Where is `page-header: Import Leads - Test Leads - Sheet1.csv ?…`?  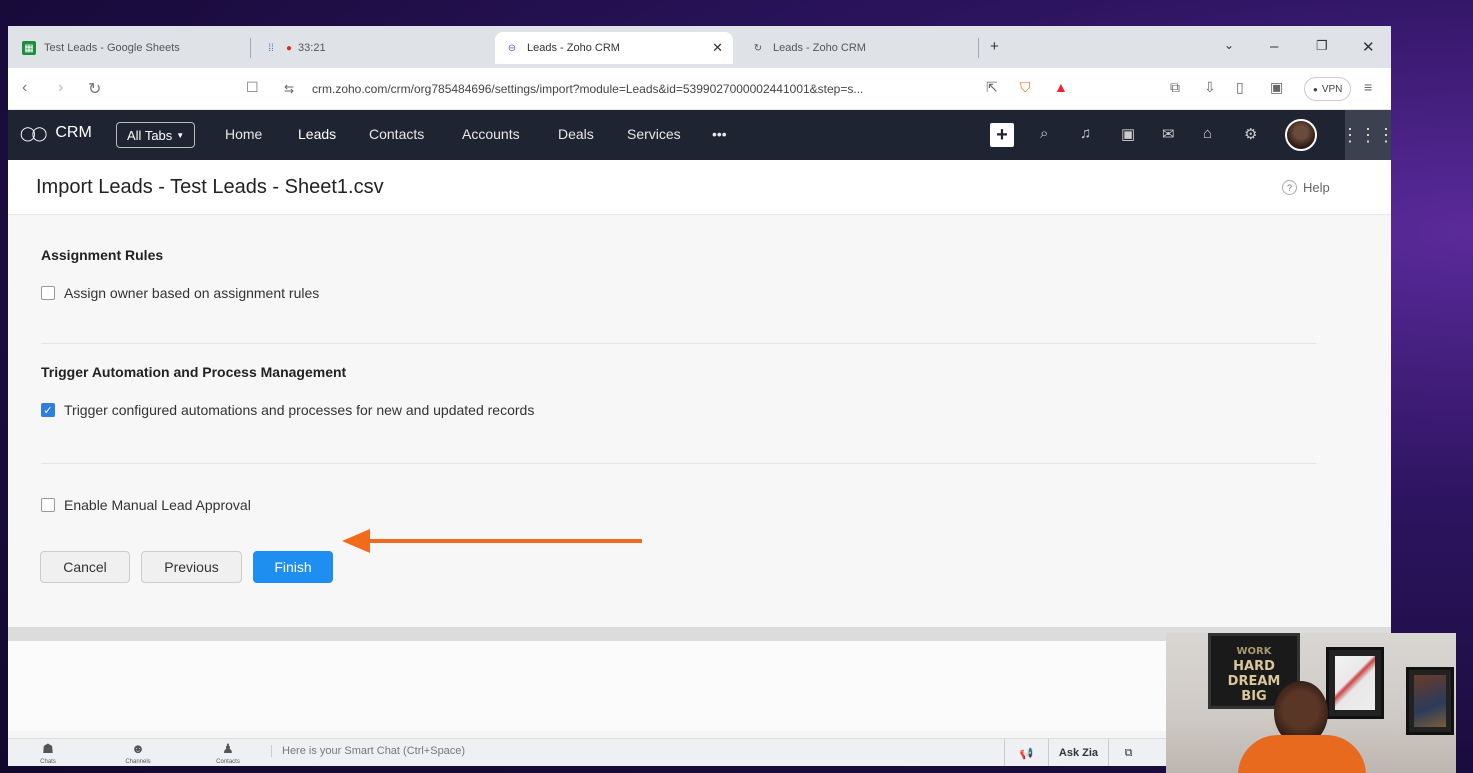 page-header: Import Leads - Test Leads - Sheet1.csv ?… is located at coordinates (699, 187).